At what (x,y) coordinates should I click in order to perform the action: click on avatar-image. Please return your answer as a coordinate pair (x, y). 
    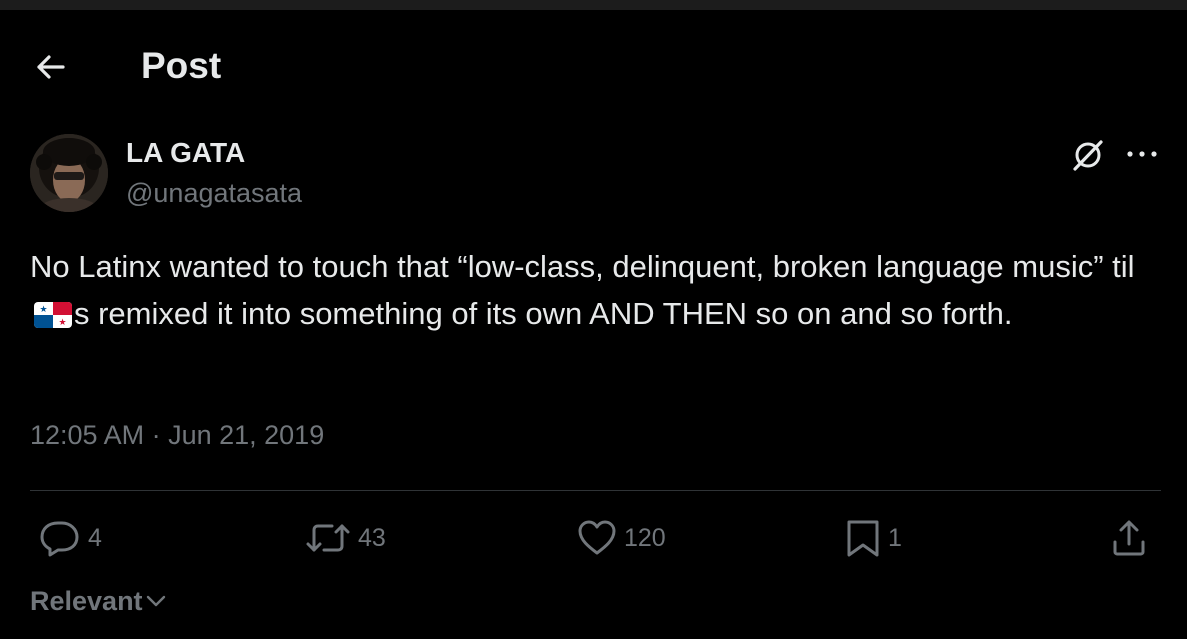
    Looking at the image, I should click on (69, 173).